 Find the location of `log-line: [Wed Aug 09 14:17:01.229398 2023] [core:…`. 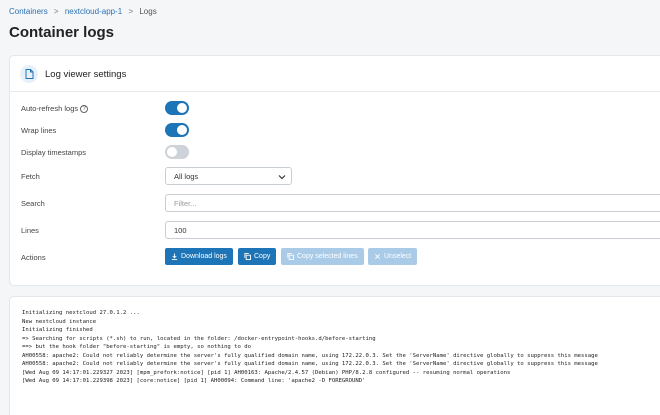

log-line: [Wed Aug 09 14:17:01.229398 2023] [core:… is located at coordinates (341, 381).